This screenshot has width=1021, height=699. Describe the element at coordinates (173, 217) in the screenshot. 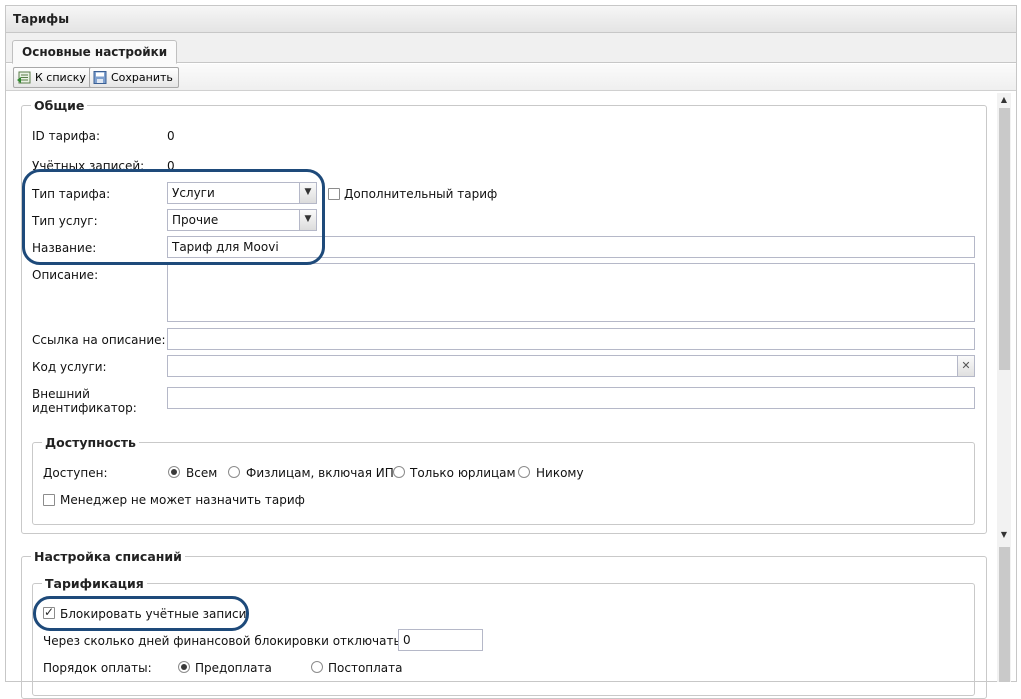

I see `highlight-tariff-fields` at that location.